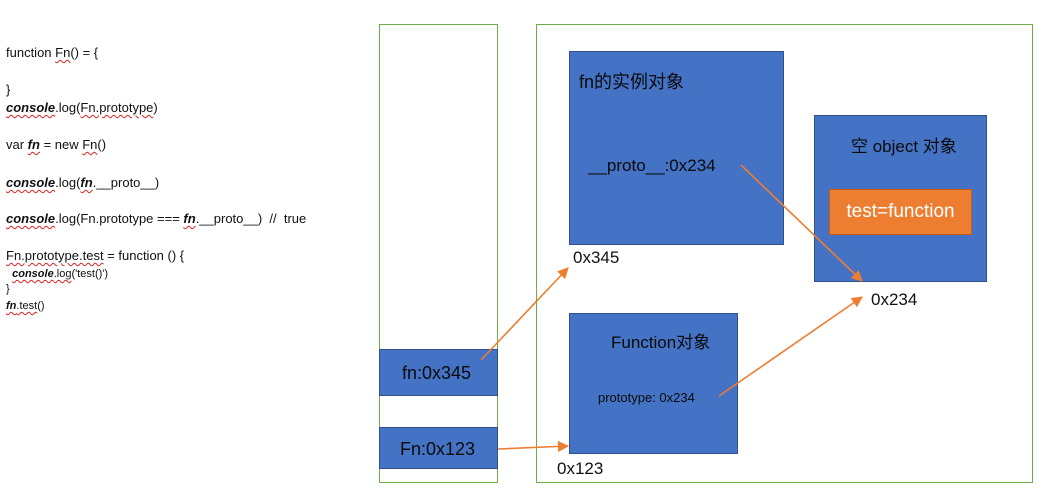  What do you see at coordinates (790, 346) in the screenshot?
I see `arrow-prototype-to-empty-object` at bounding box center [790, 346].